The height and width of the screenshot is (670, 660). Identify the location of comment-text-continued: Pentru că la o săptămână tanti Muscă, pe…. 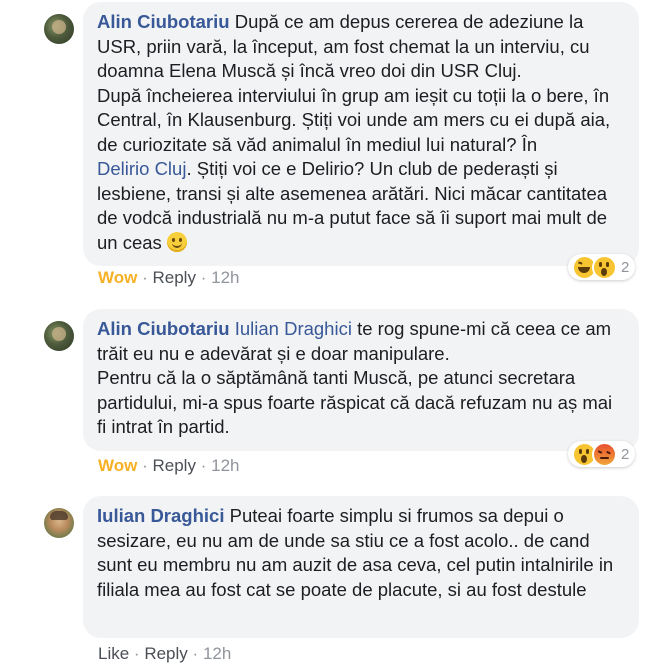
(355, 402).